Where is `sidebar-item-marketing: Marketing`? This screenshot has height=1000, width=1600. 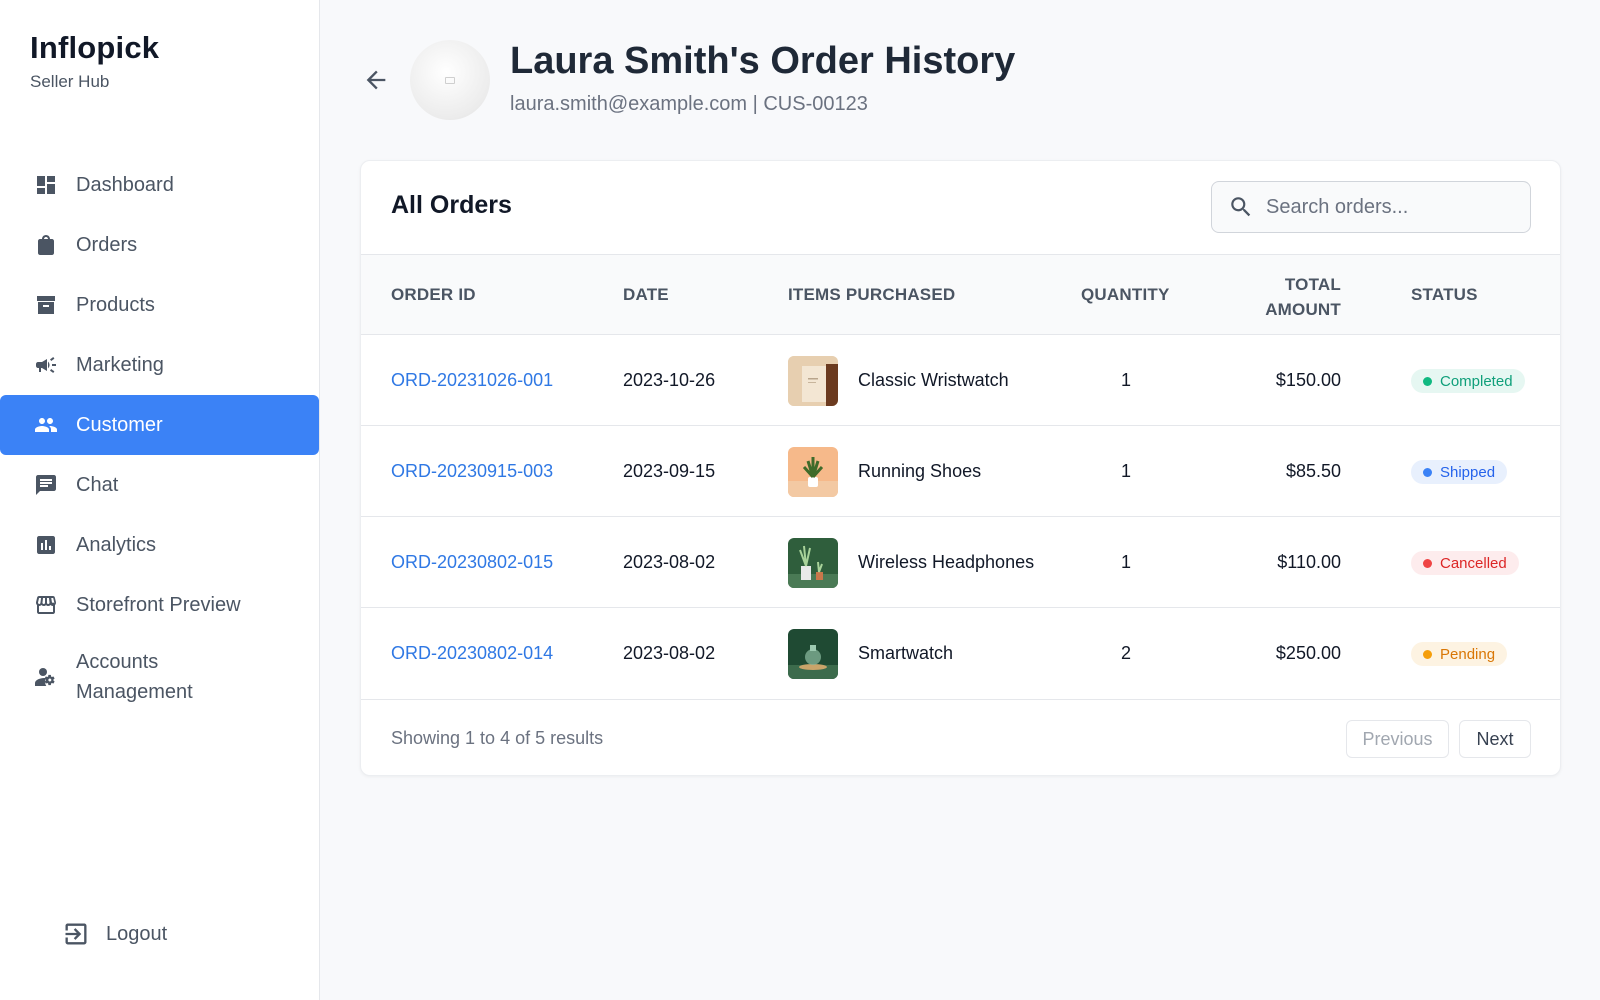
sidebar-item-marketing: Marketing is located at coordinates (159, 365).